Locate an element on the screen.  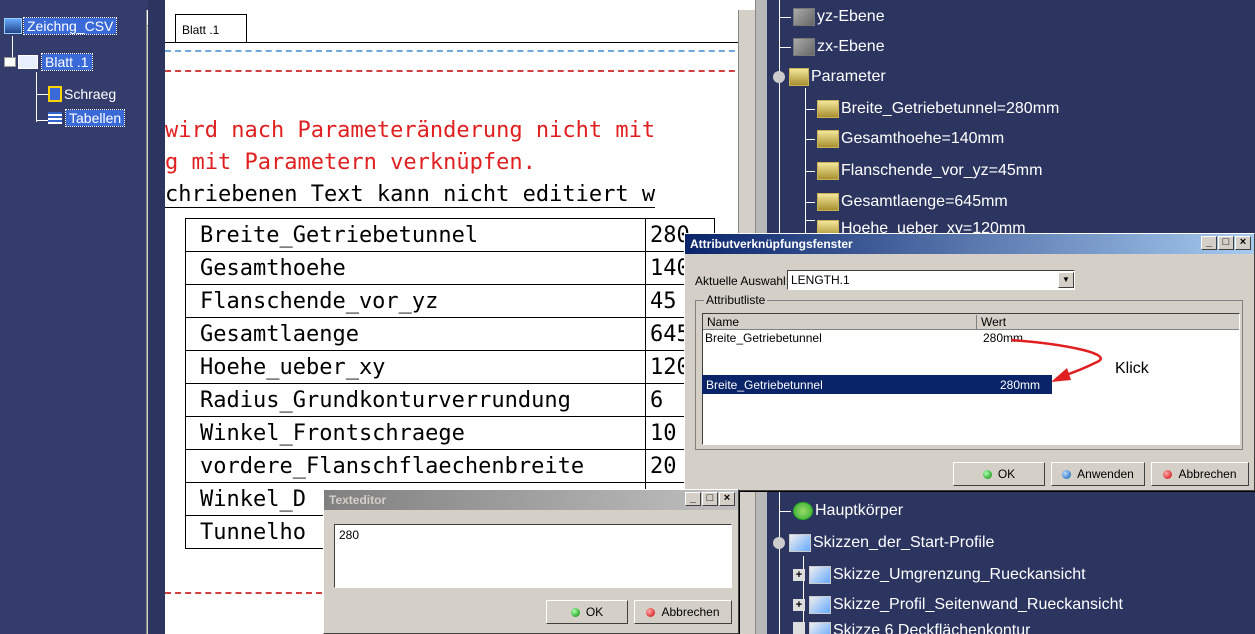
tree-sheet: Blatt .1 is located at coordinates (48, 62).